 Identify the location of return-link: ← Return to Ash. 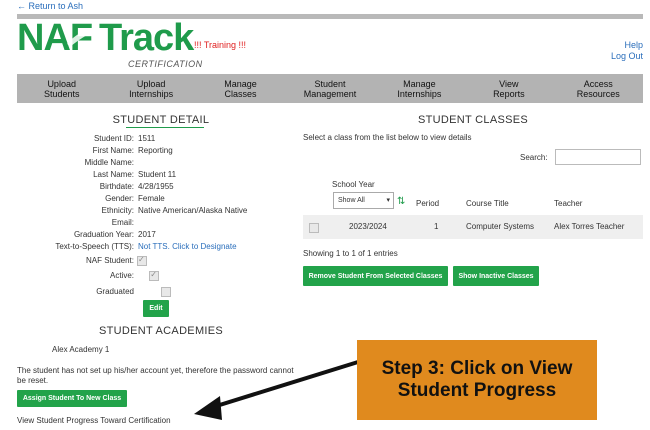
(50, 6).